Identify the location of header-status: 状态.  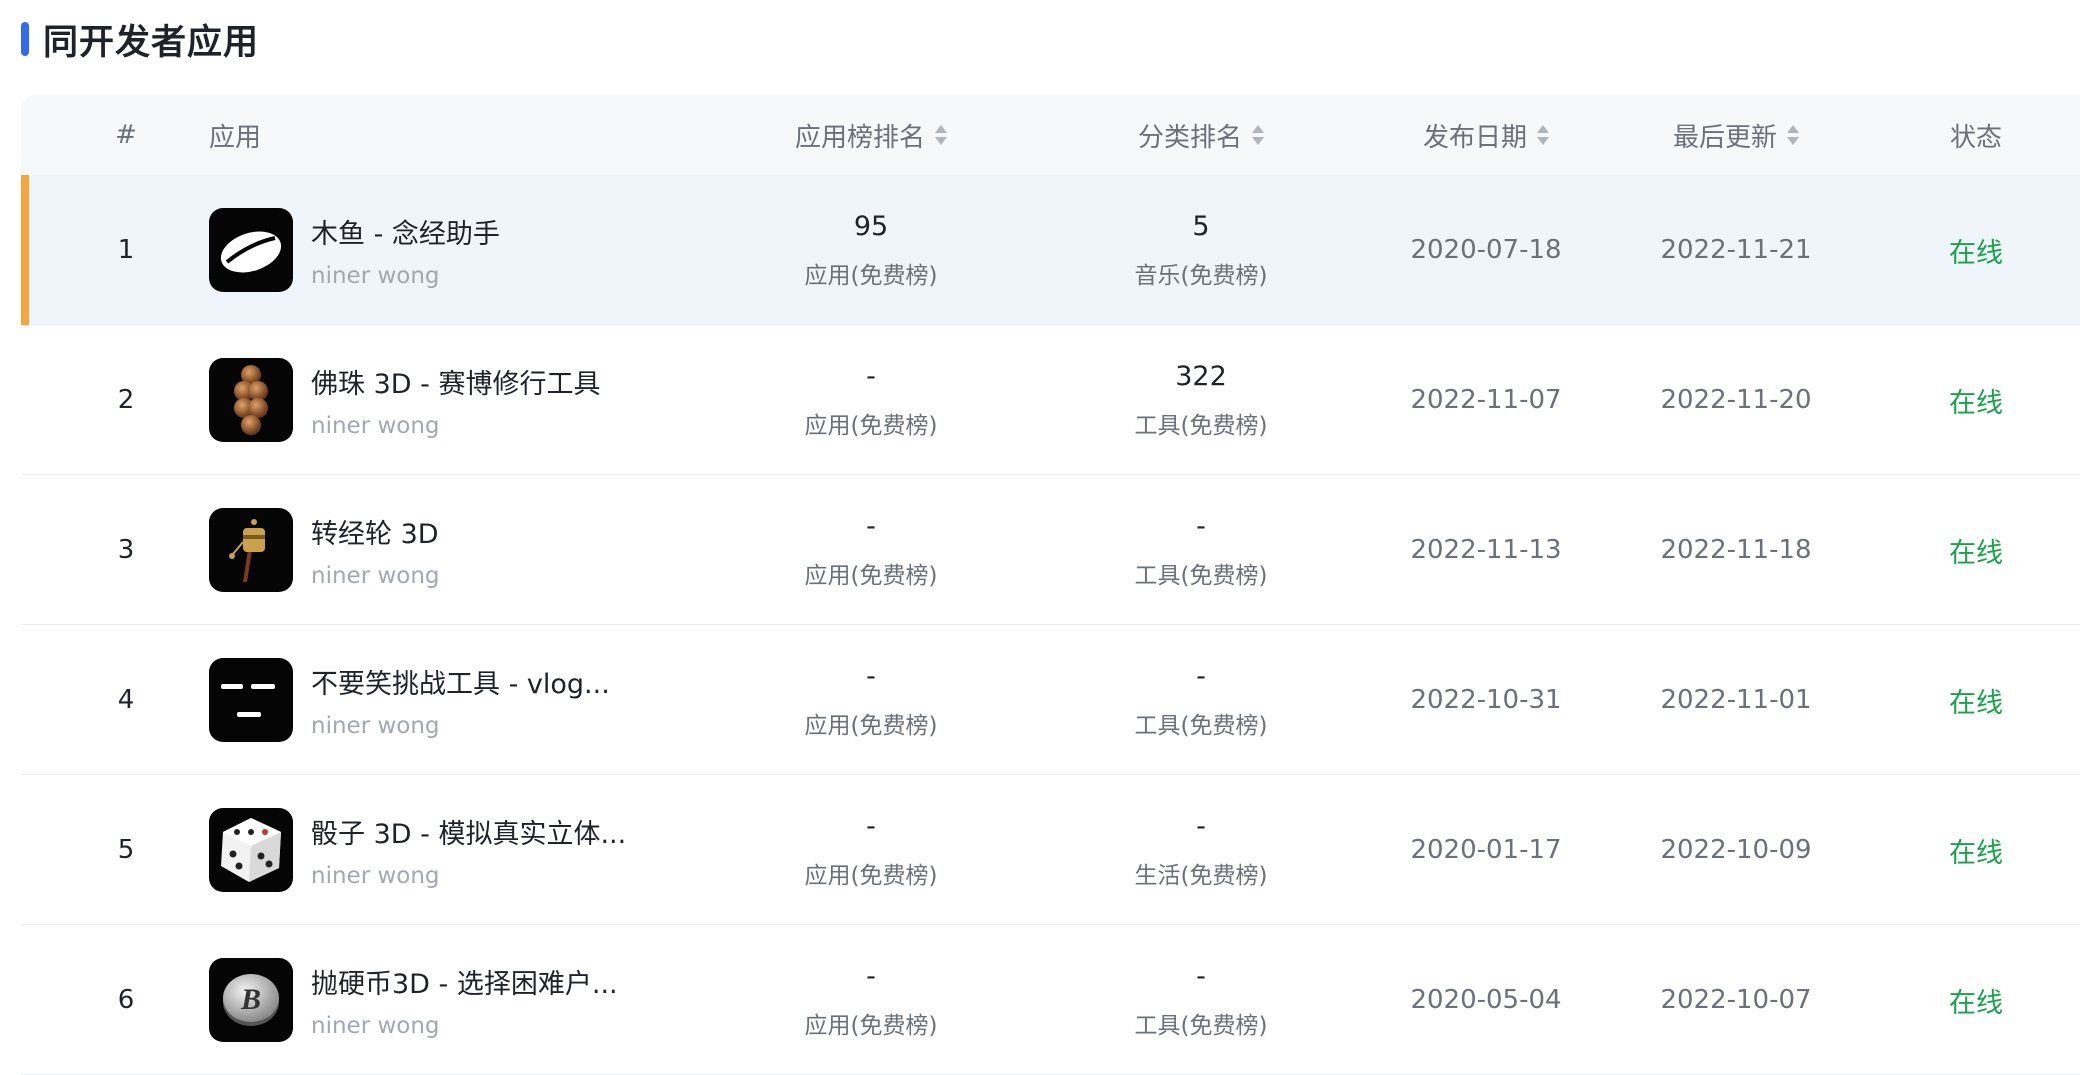
(1975, 137).